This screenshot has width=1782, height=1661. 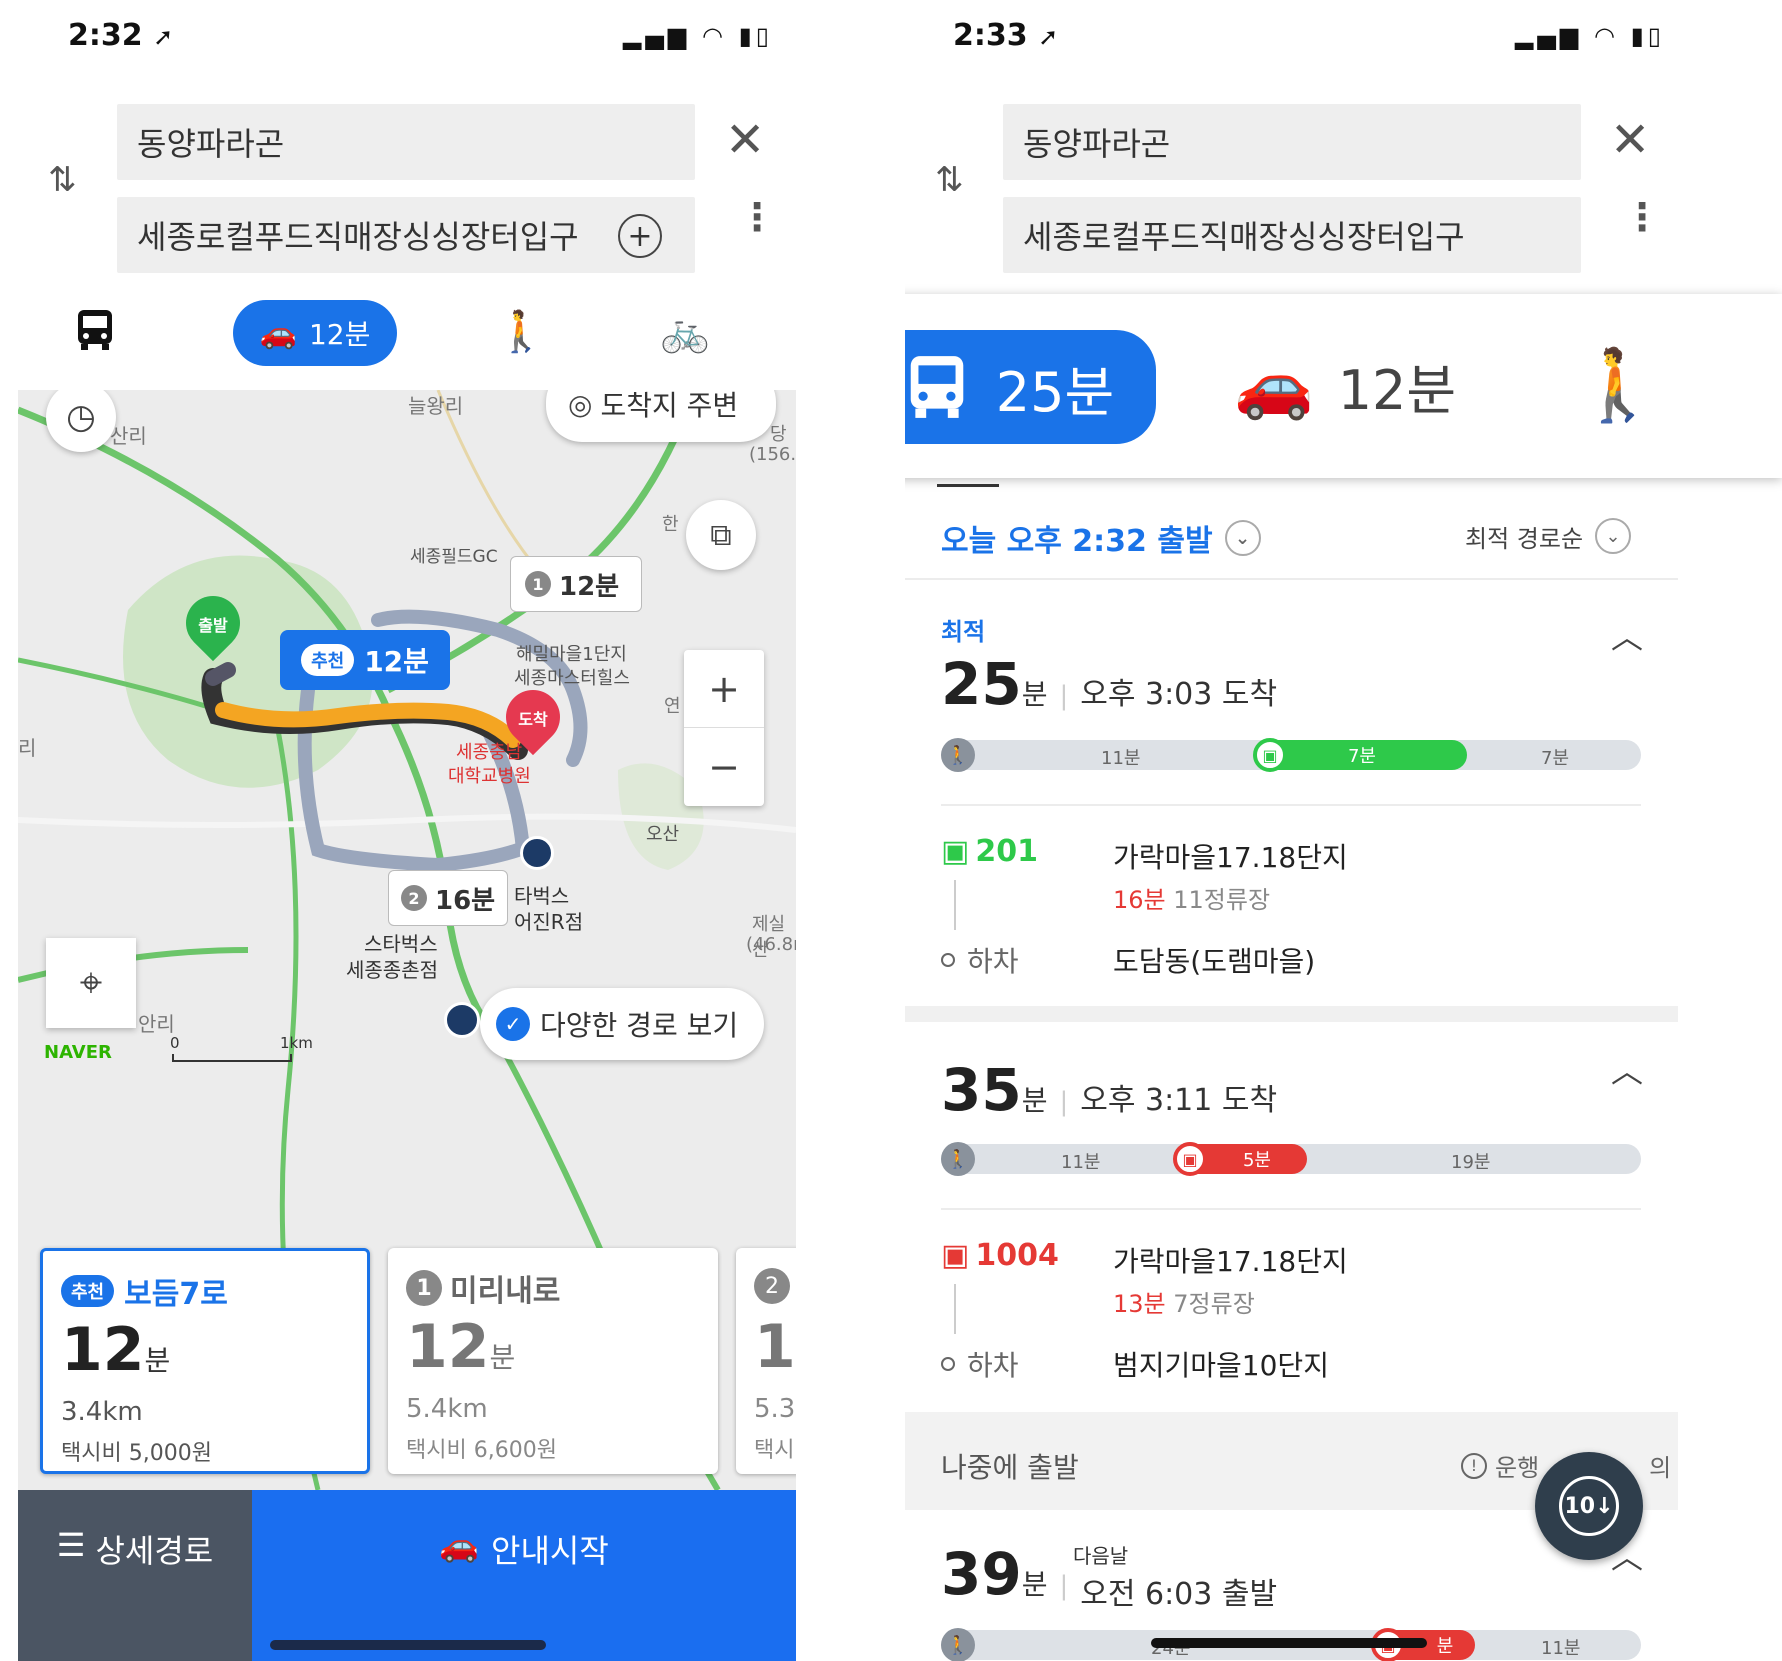 What do you see at coordinates (95, 335) in the screenshot?
I see `bus-mode-icon` at bounding box center [95, 335].